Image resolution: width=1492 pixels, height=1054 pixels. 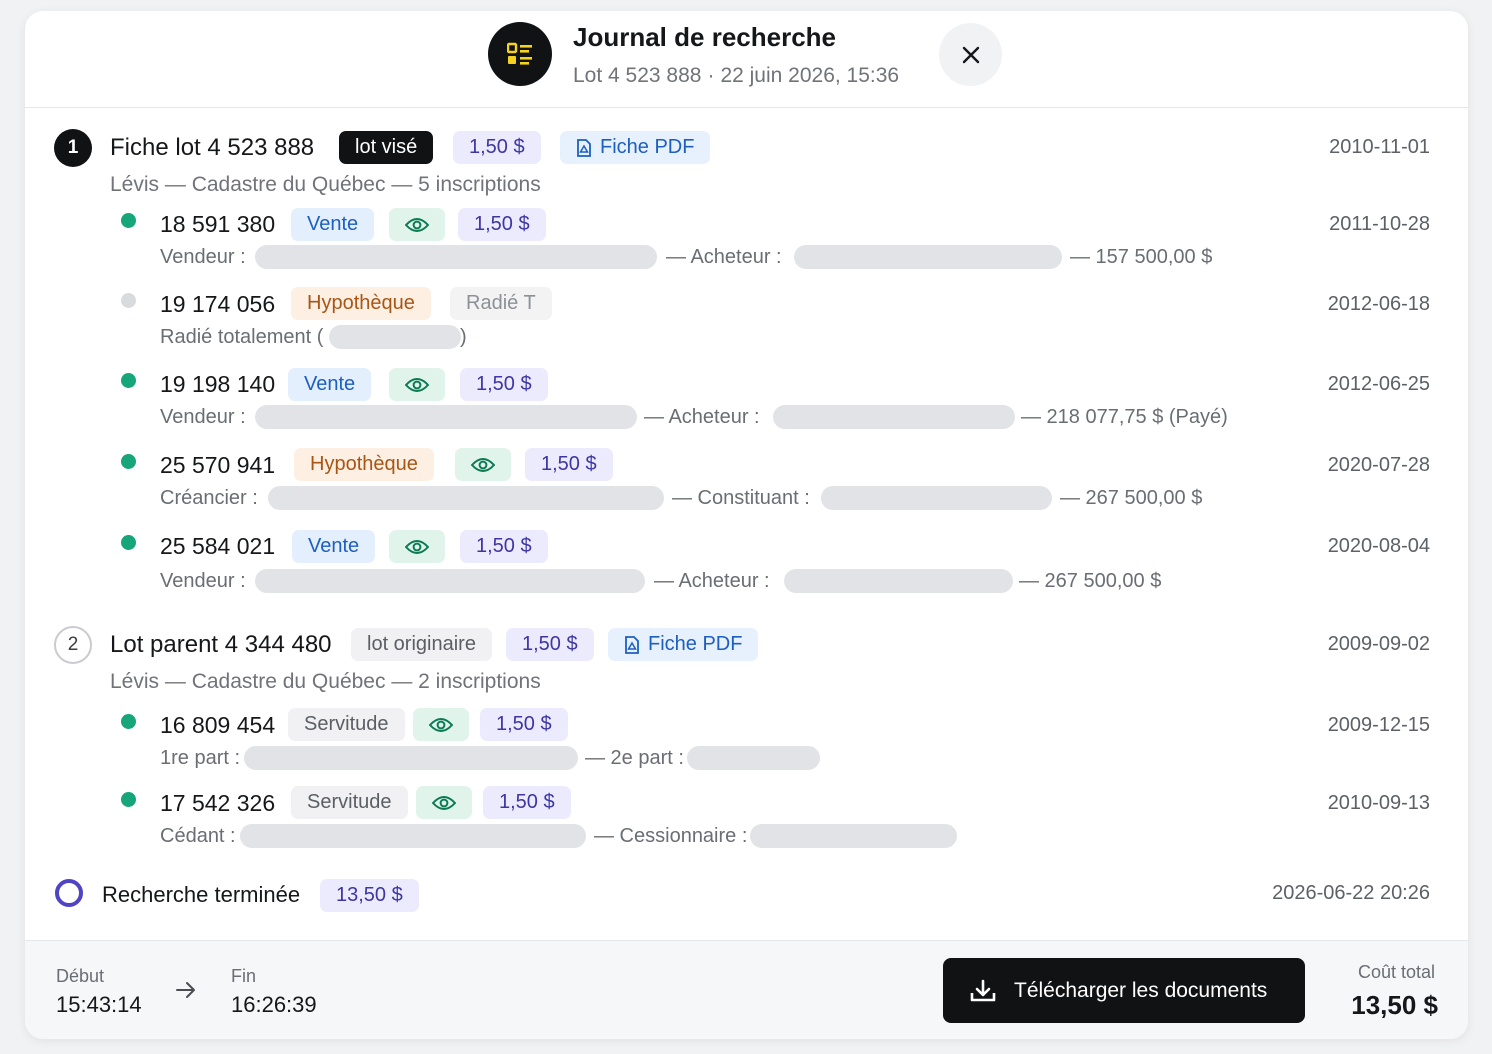 I want to click on entry-date: 2010-09-13, so click(x=1378, y=803).